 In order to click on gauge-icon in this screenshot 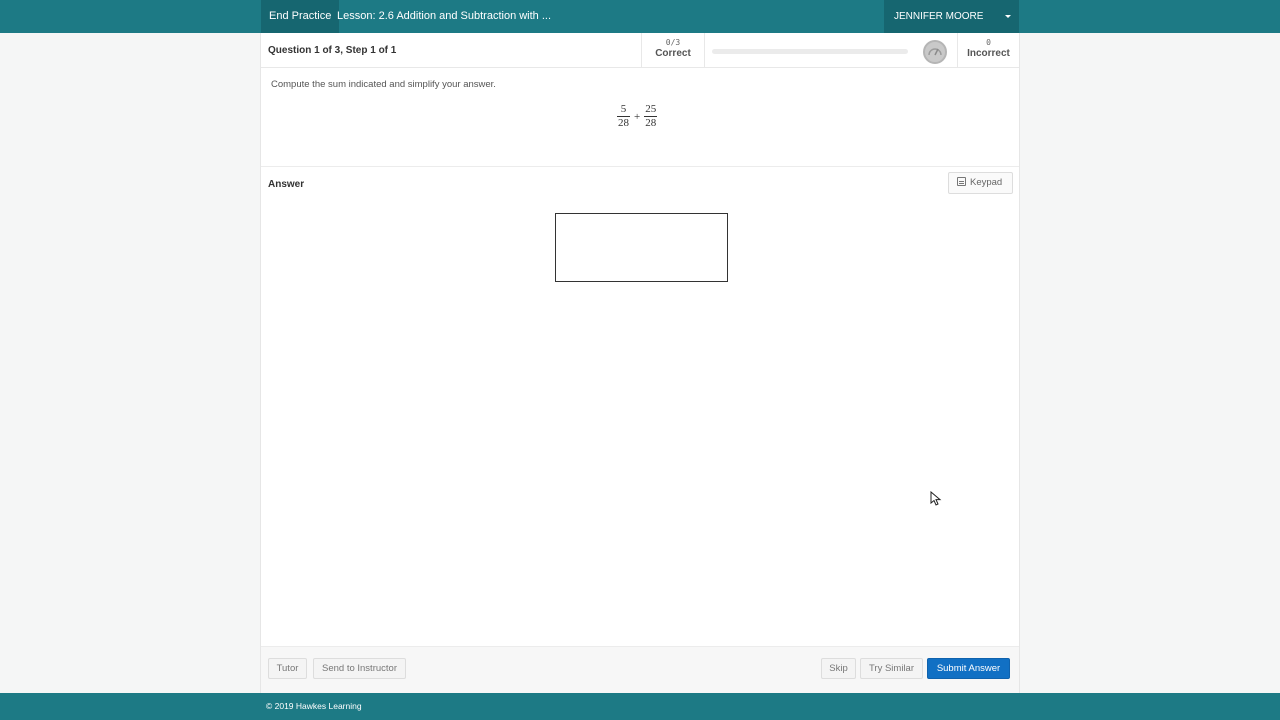, I will do `click(935, 52)`.